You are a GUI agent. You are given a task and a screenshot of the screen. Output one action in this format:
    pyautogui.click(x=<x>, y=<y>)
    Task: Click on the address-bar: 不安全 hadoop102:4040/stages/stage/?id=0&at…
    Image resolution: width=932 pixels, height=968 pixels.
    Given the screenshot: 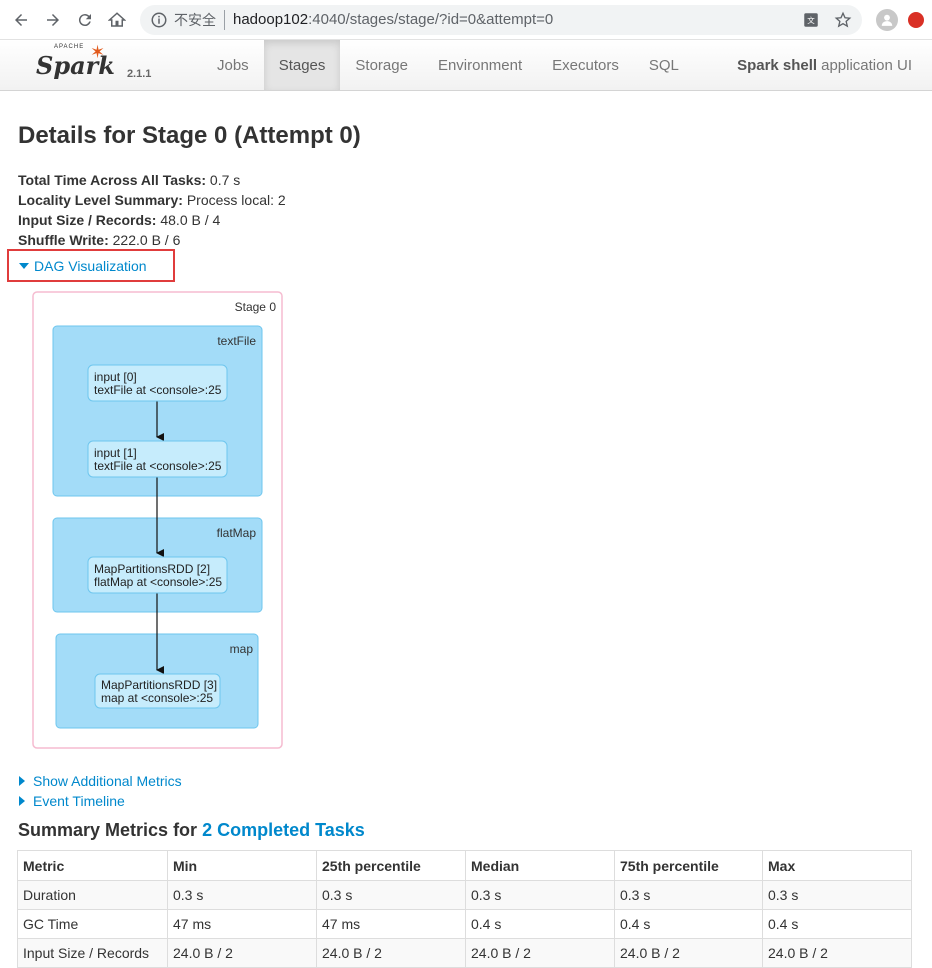 What is the action you would take?
    pyautogui.click(x=501, y=19)
    